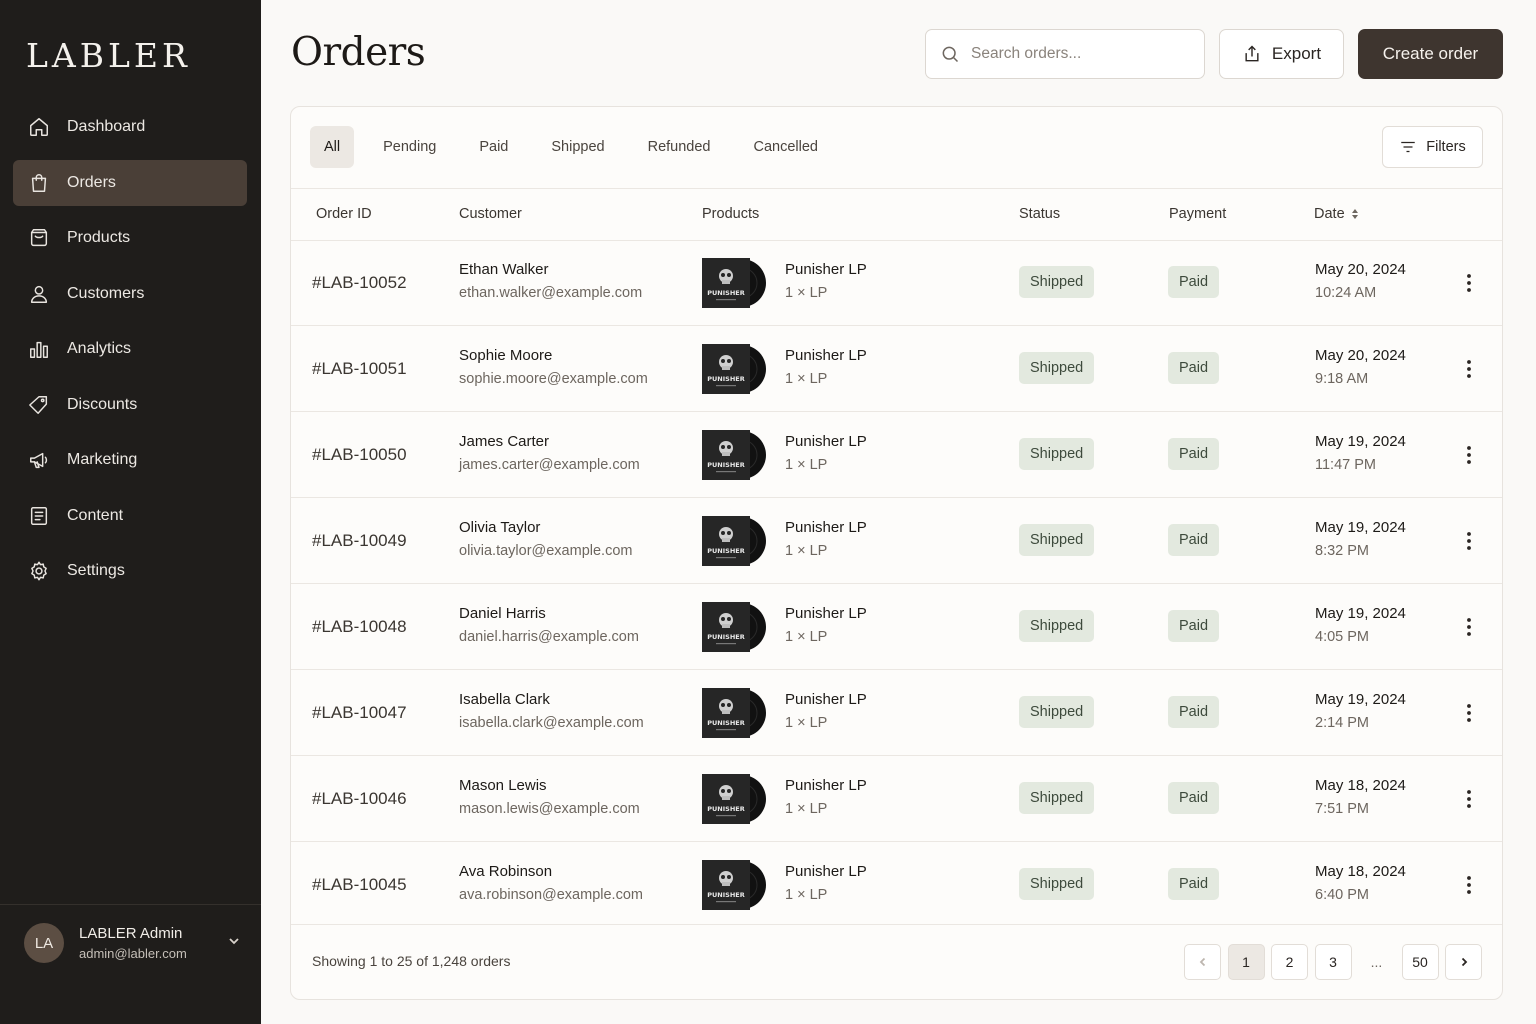 This screenshot has width=1536, height=1024. I want to click on prev-page-button, so click(1202, 962).